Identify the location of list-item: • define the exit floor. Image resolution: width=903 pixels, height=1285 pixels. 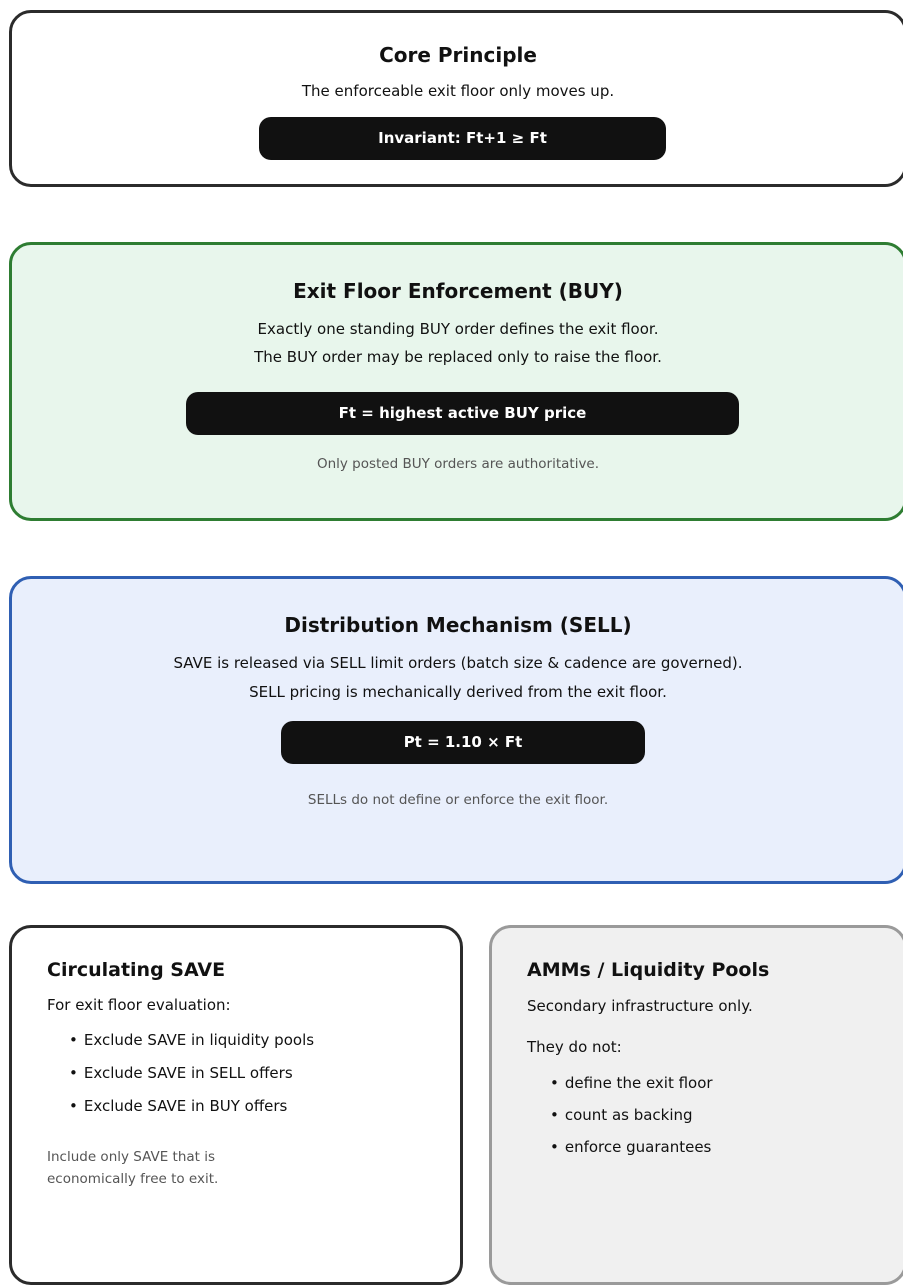
(631, 1089).